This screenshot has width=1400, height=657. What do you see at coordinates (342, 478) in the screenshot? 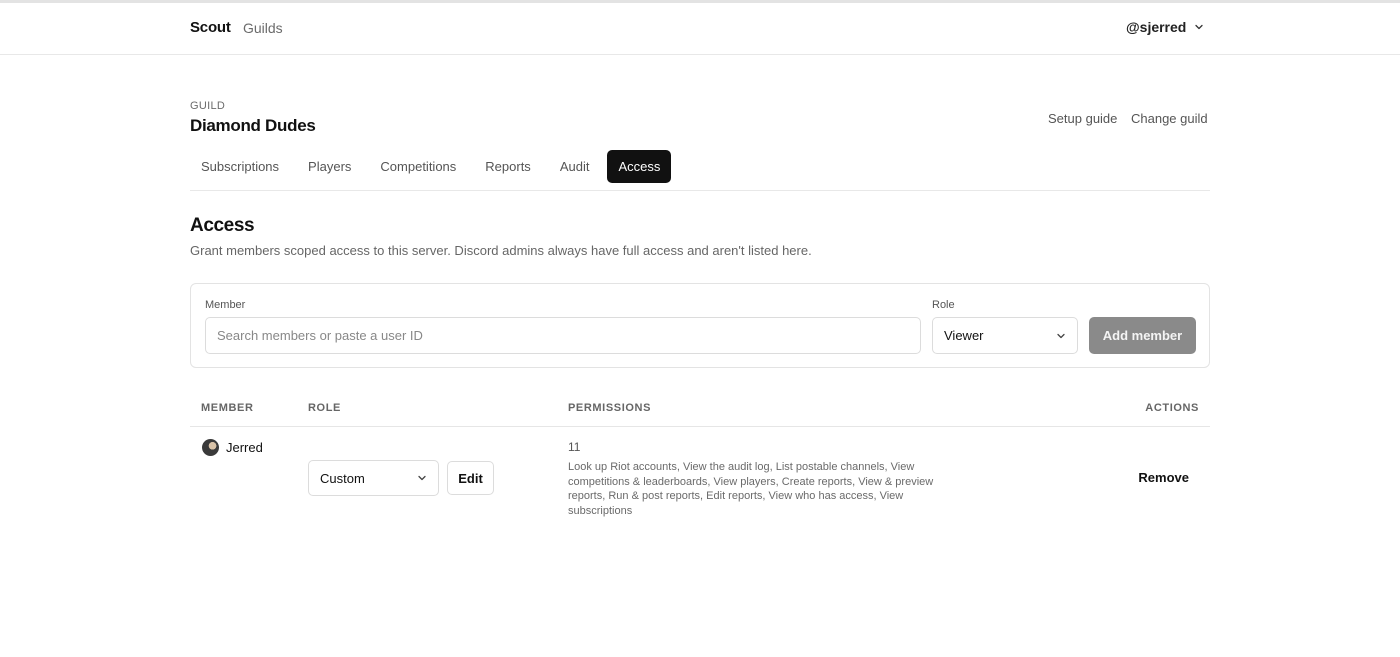
I see `member-role-value: Custom` at bounding box center [342, 478].